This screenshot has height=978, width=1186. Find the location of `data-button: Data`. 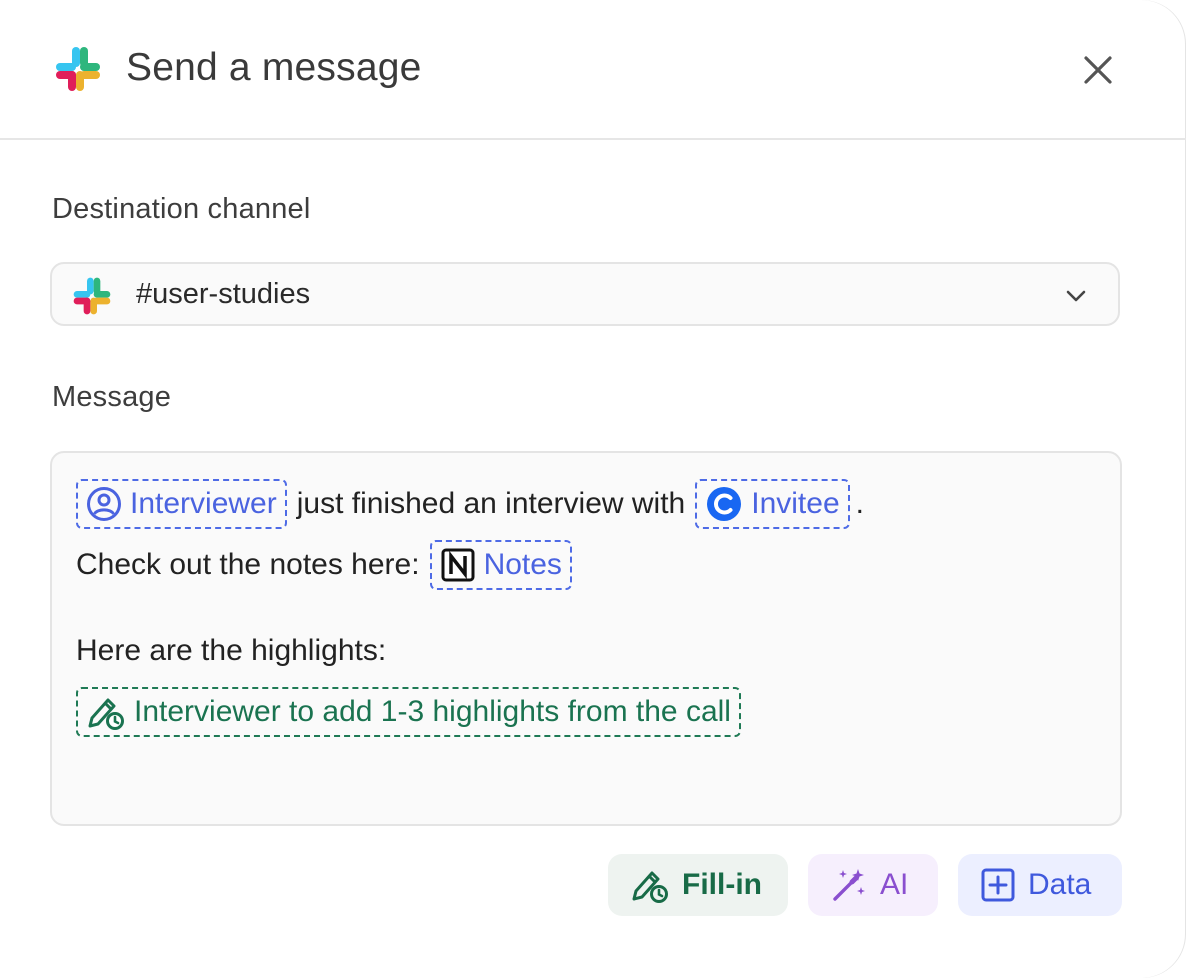

data-button: Data is located at coordinates (1040, 885).